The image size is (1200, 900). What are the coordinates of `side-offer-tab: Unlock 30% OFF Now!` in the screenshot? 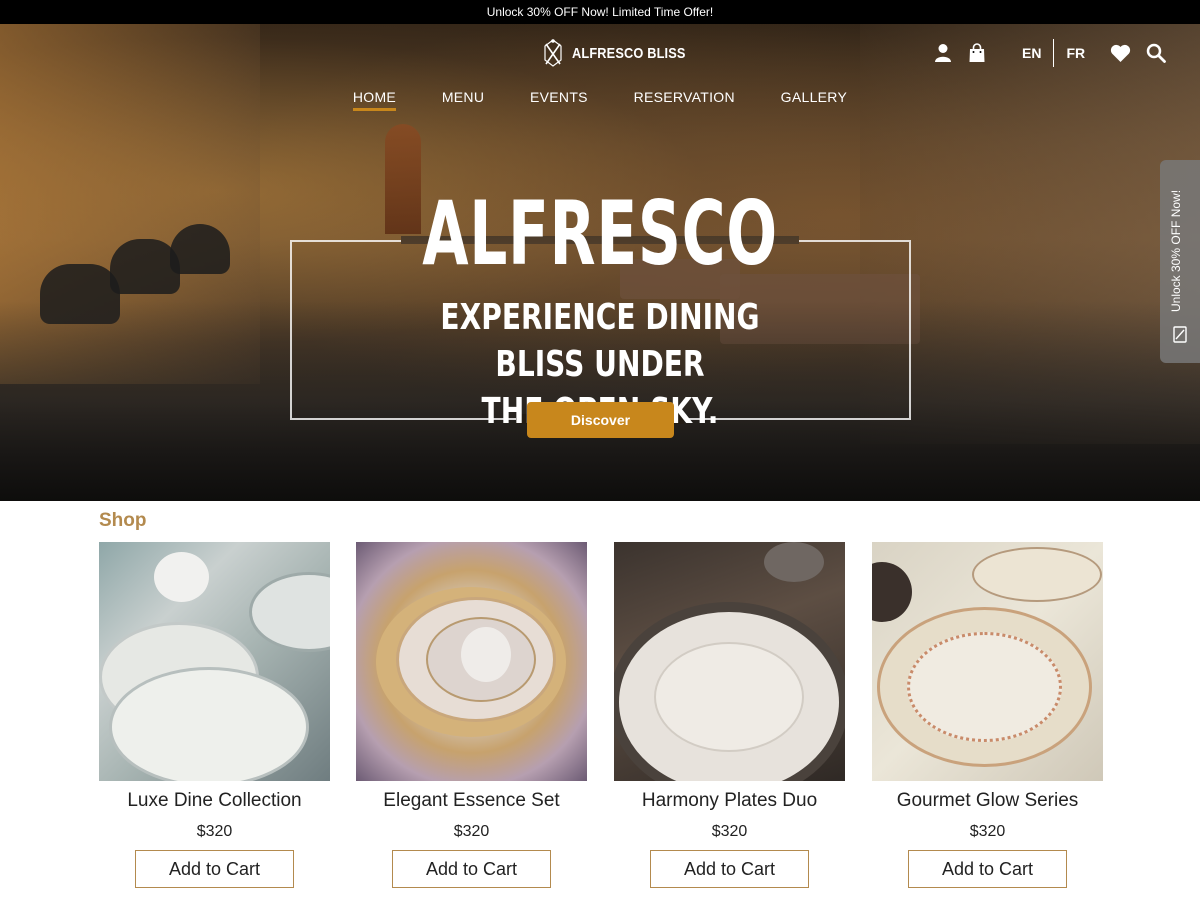 It's located at (1180, 261).